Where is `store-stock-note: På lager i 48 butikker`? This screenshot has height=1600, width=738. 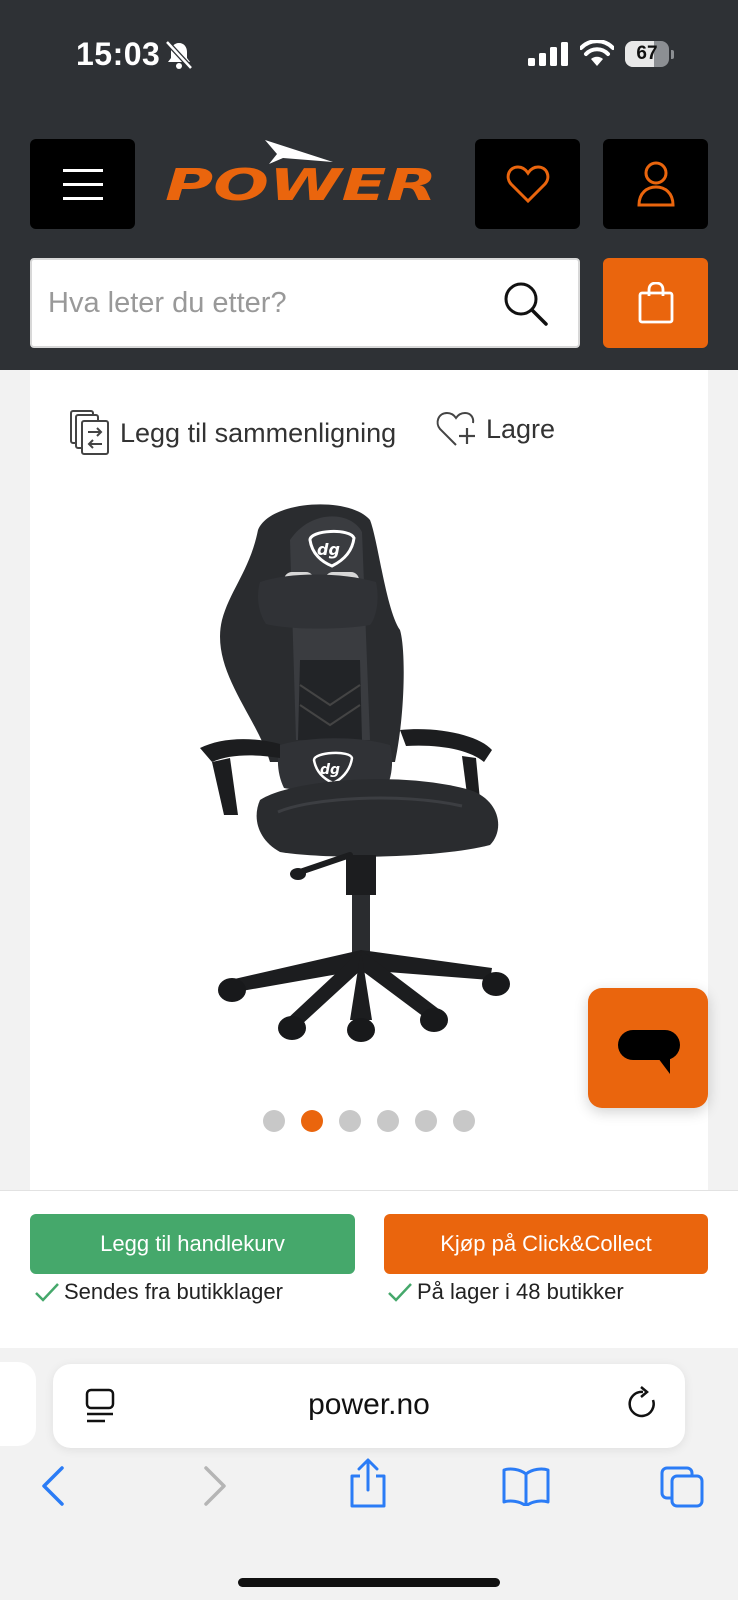 store-stock-note: På lager i 48 butikker is located at coordinates (505, 1292).